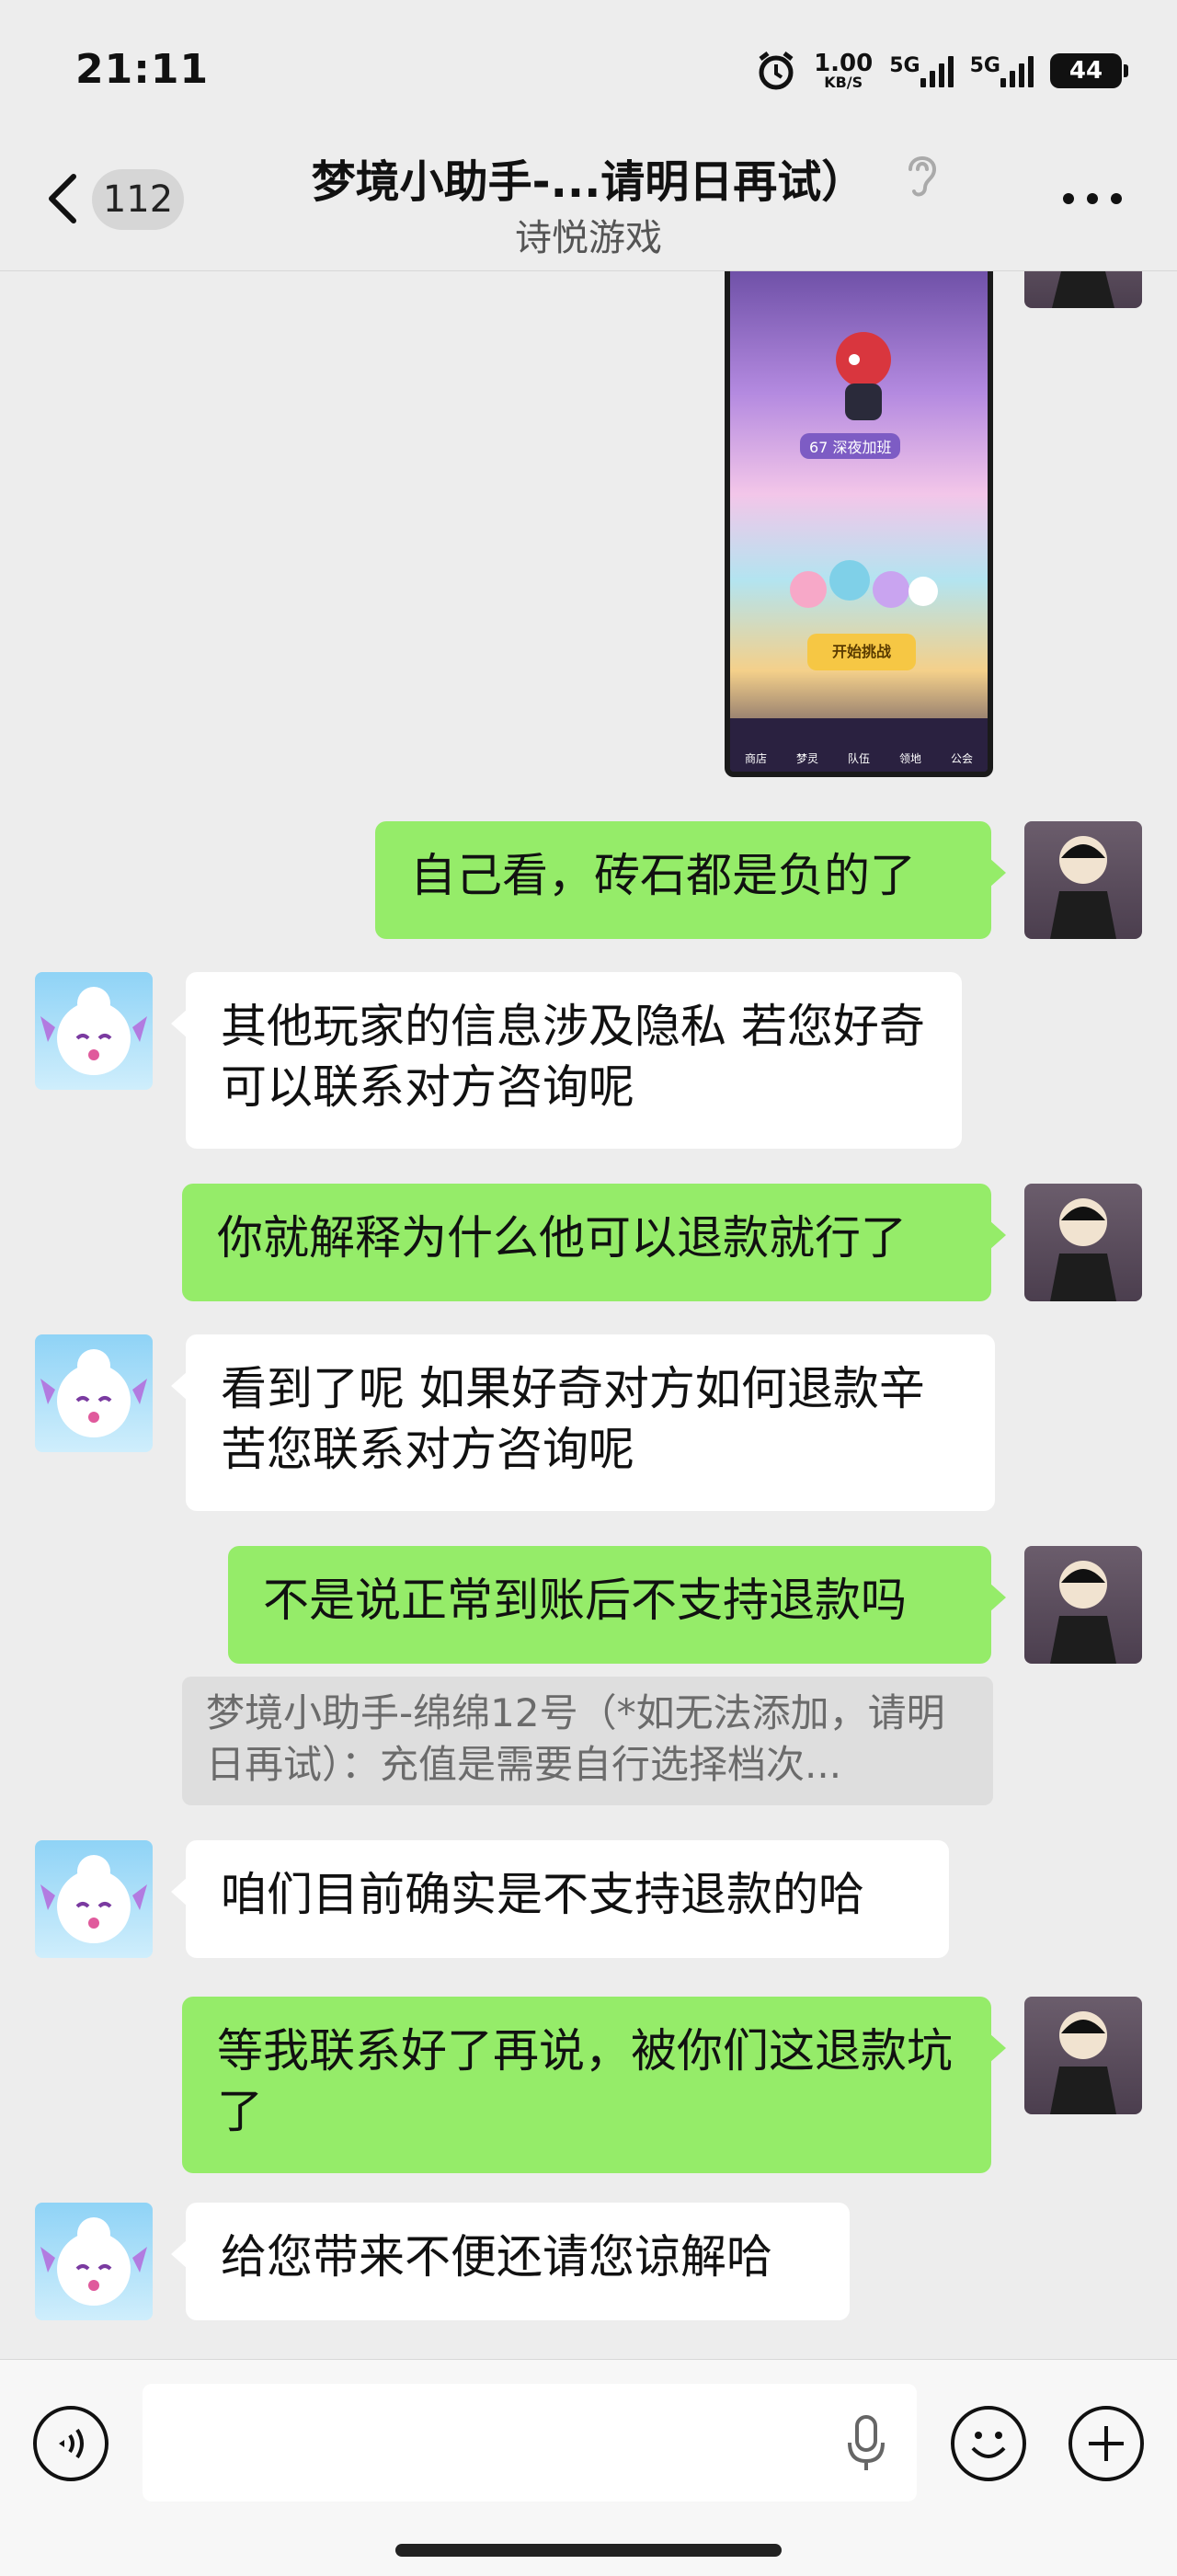 The width and height of the screenshot is (1177, 2576). I want to click on plus-icon, so click(1106, 2444).